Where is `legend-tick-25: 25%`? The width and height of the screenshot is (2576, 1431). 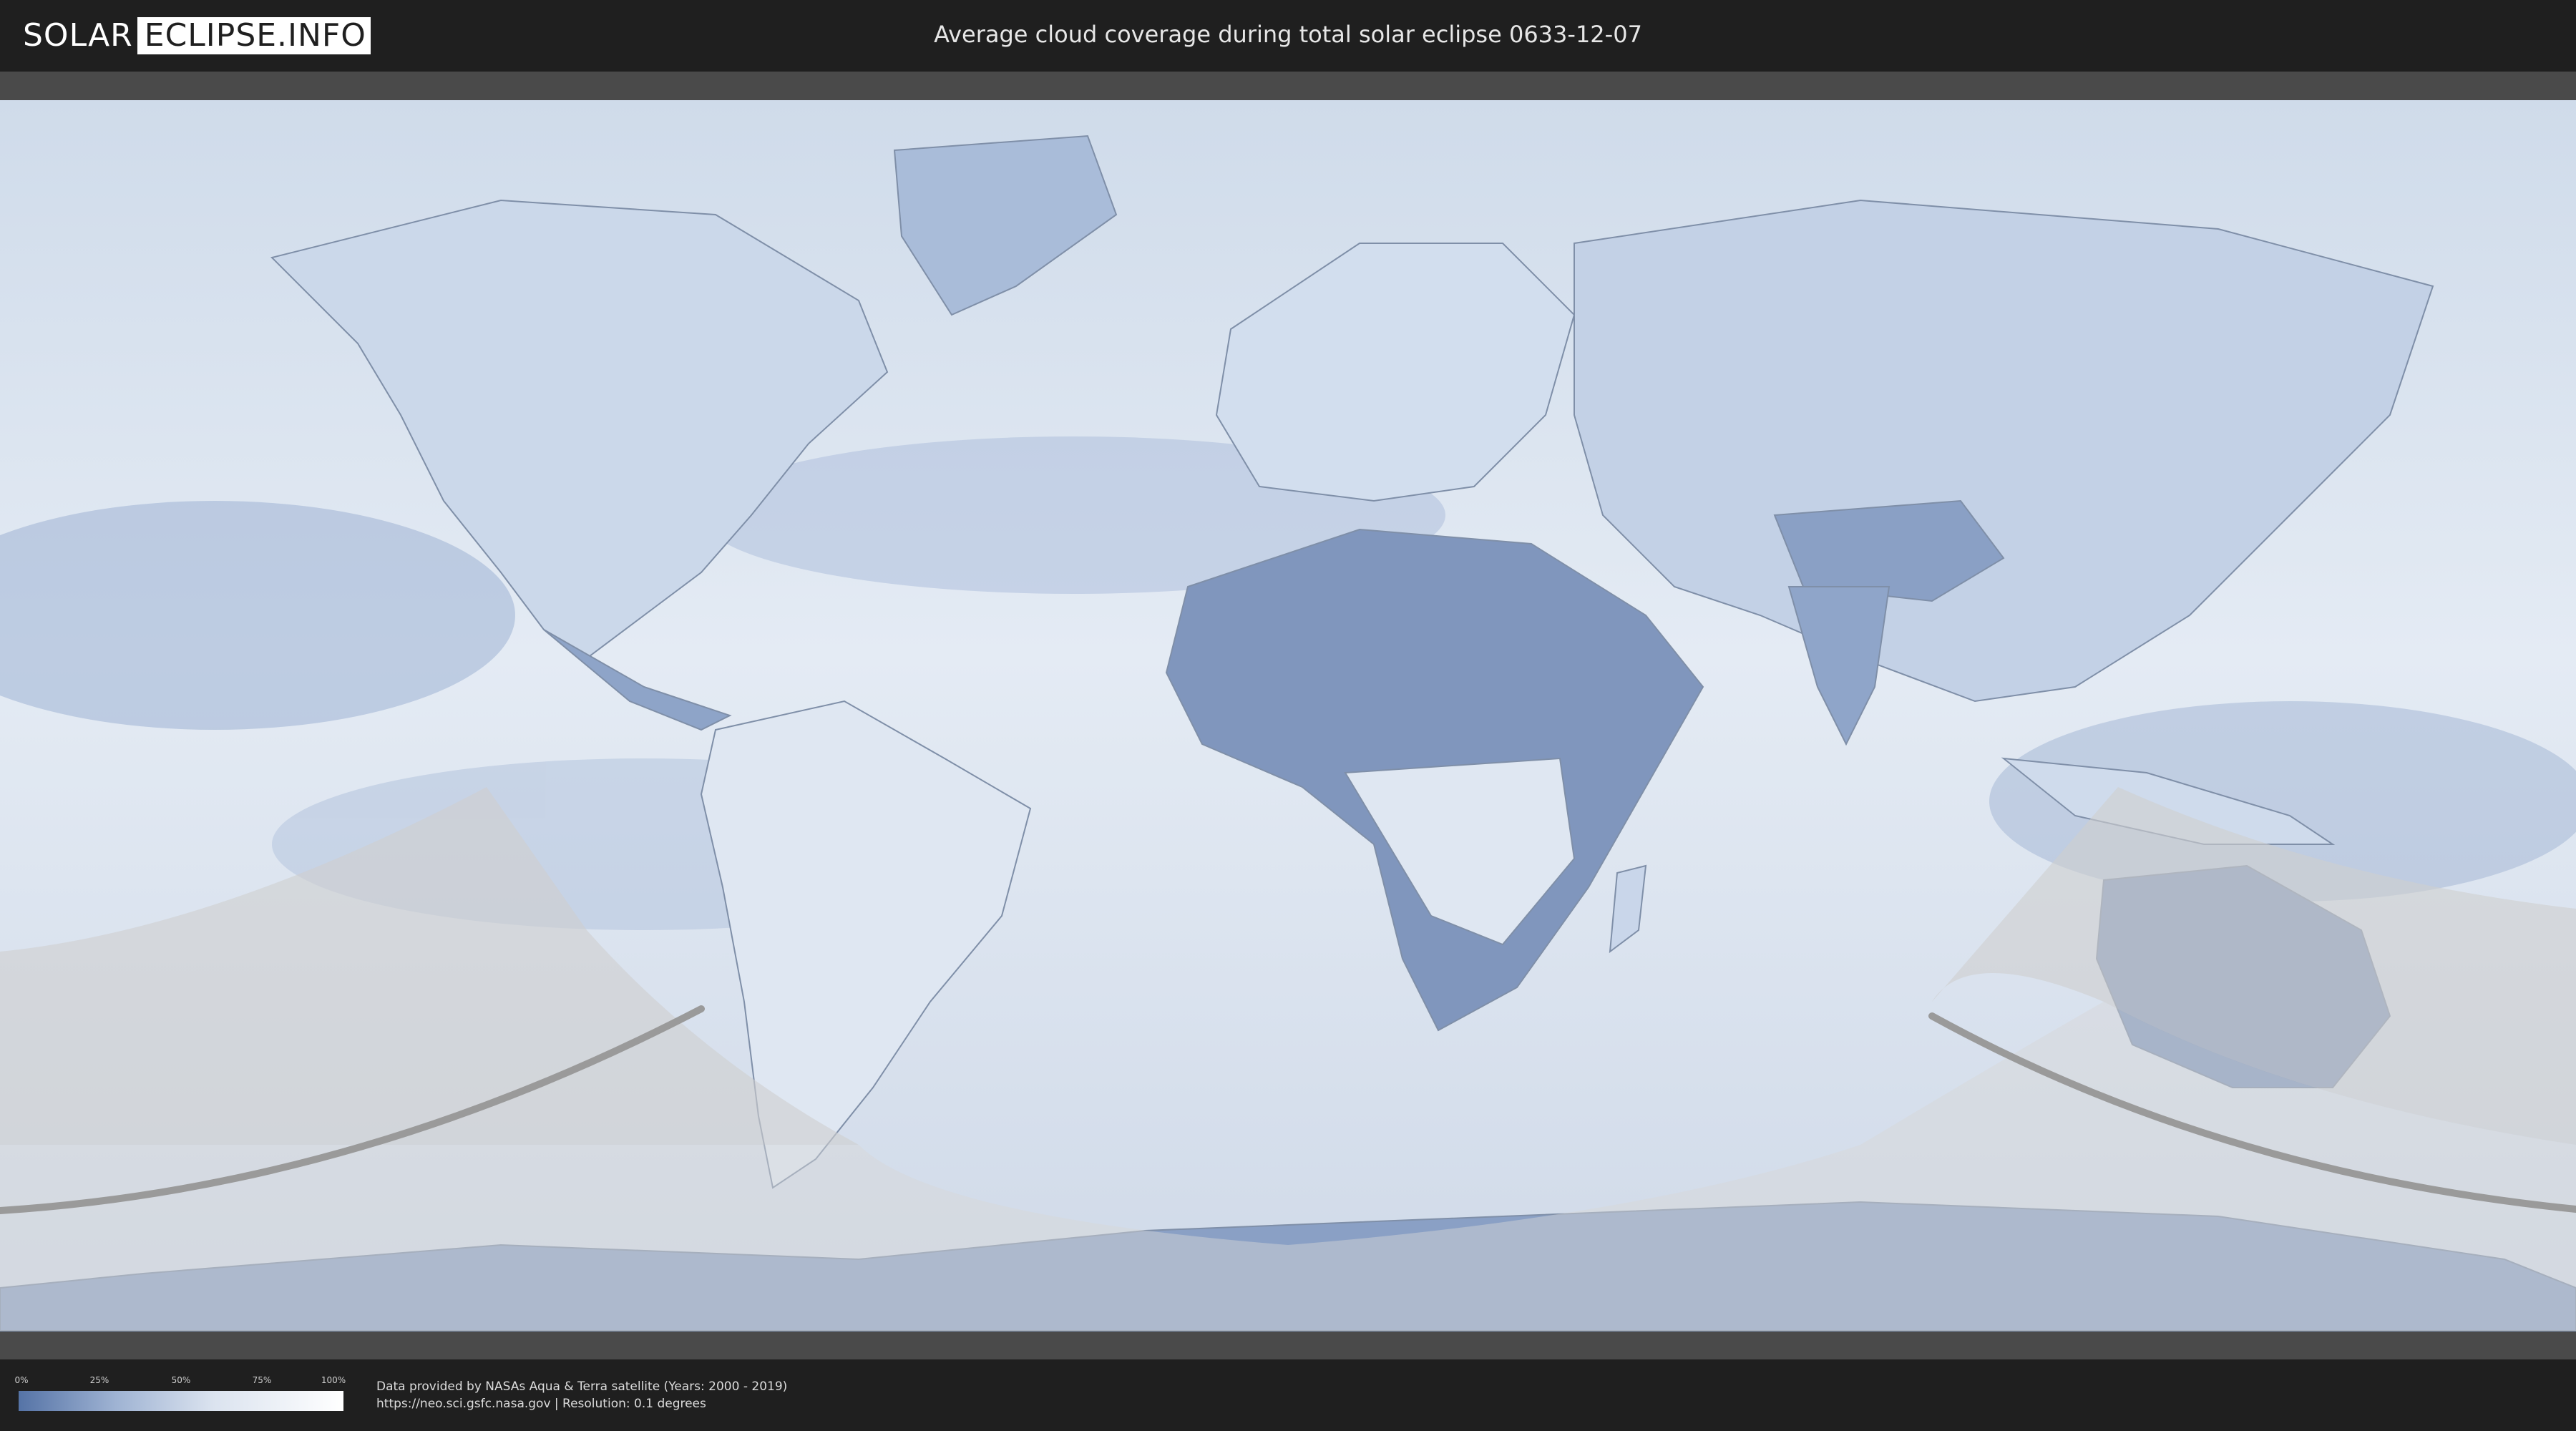
legend-tick-25: 25% is located at coordinates (99, 1380).